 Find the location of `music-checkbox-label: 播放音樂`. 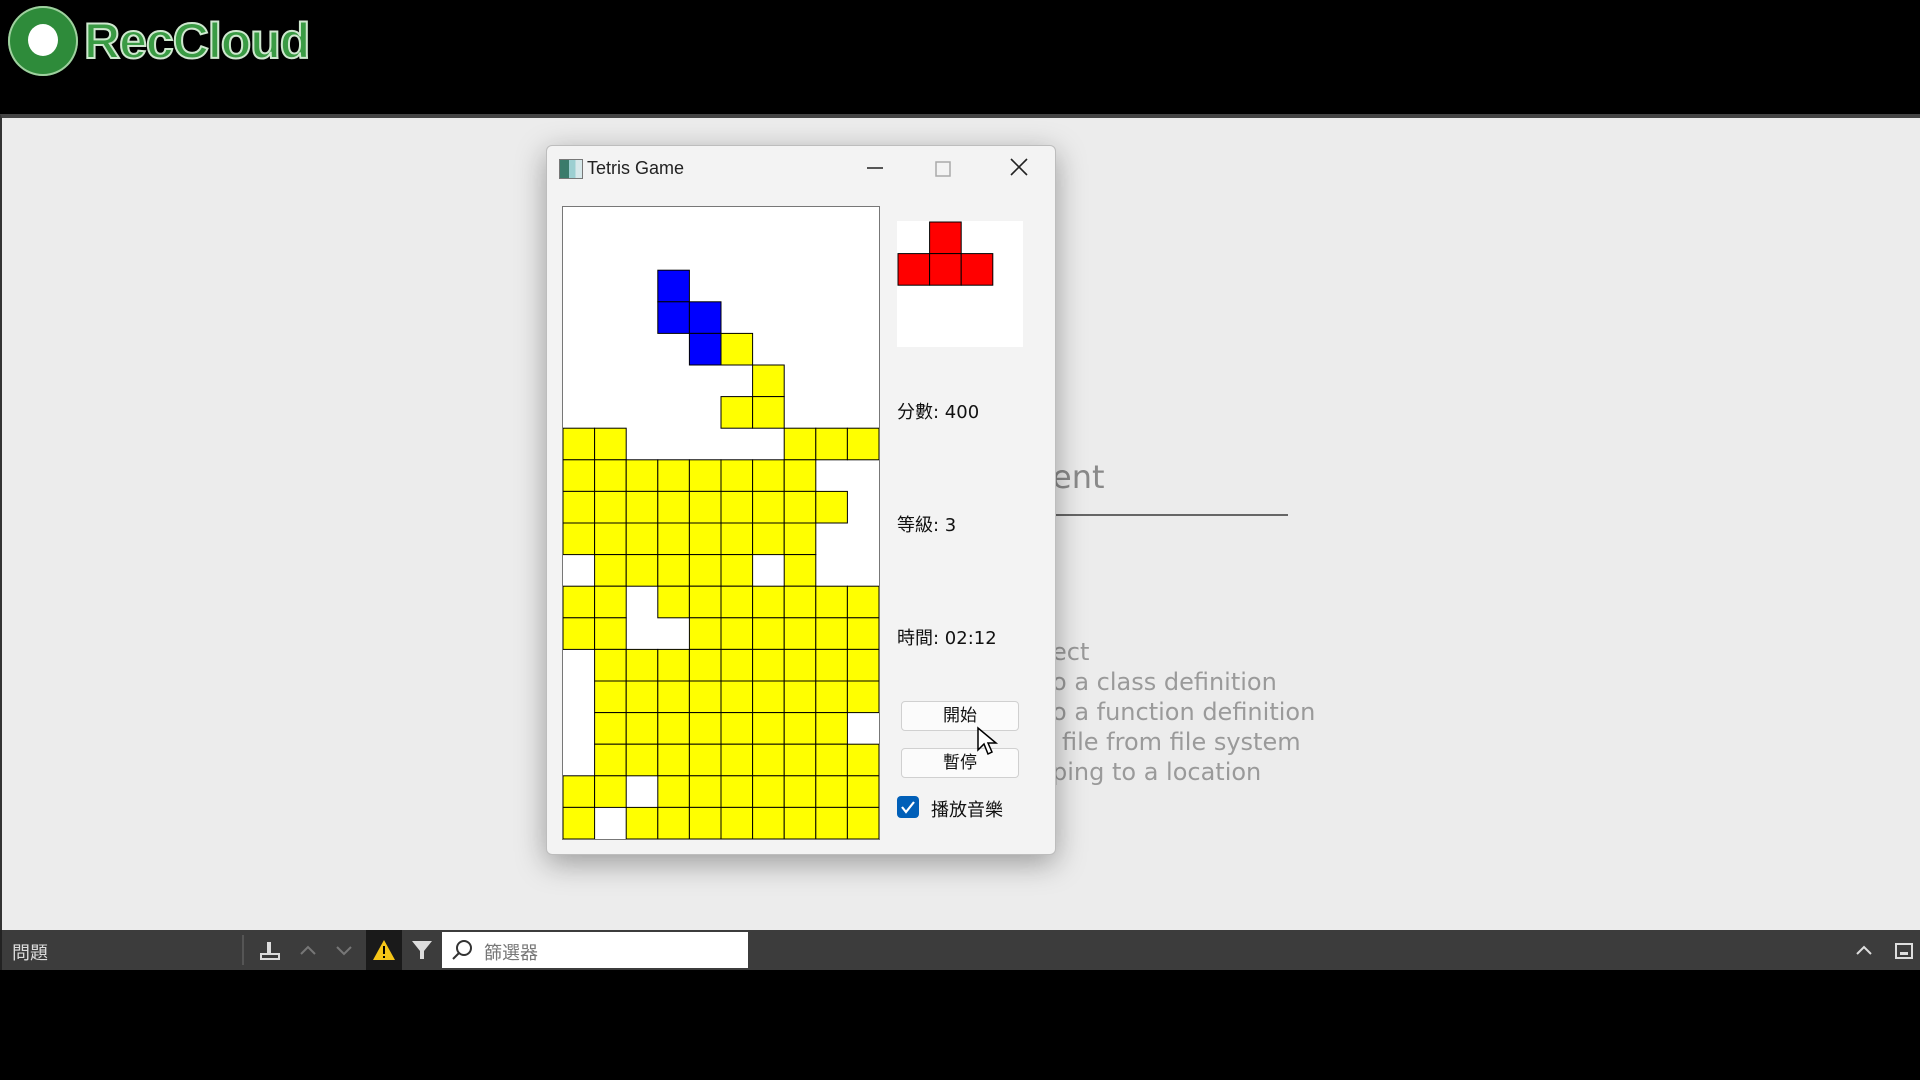

music-checkbox-label: 播放音樂 is located at coordinates (967, 809).